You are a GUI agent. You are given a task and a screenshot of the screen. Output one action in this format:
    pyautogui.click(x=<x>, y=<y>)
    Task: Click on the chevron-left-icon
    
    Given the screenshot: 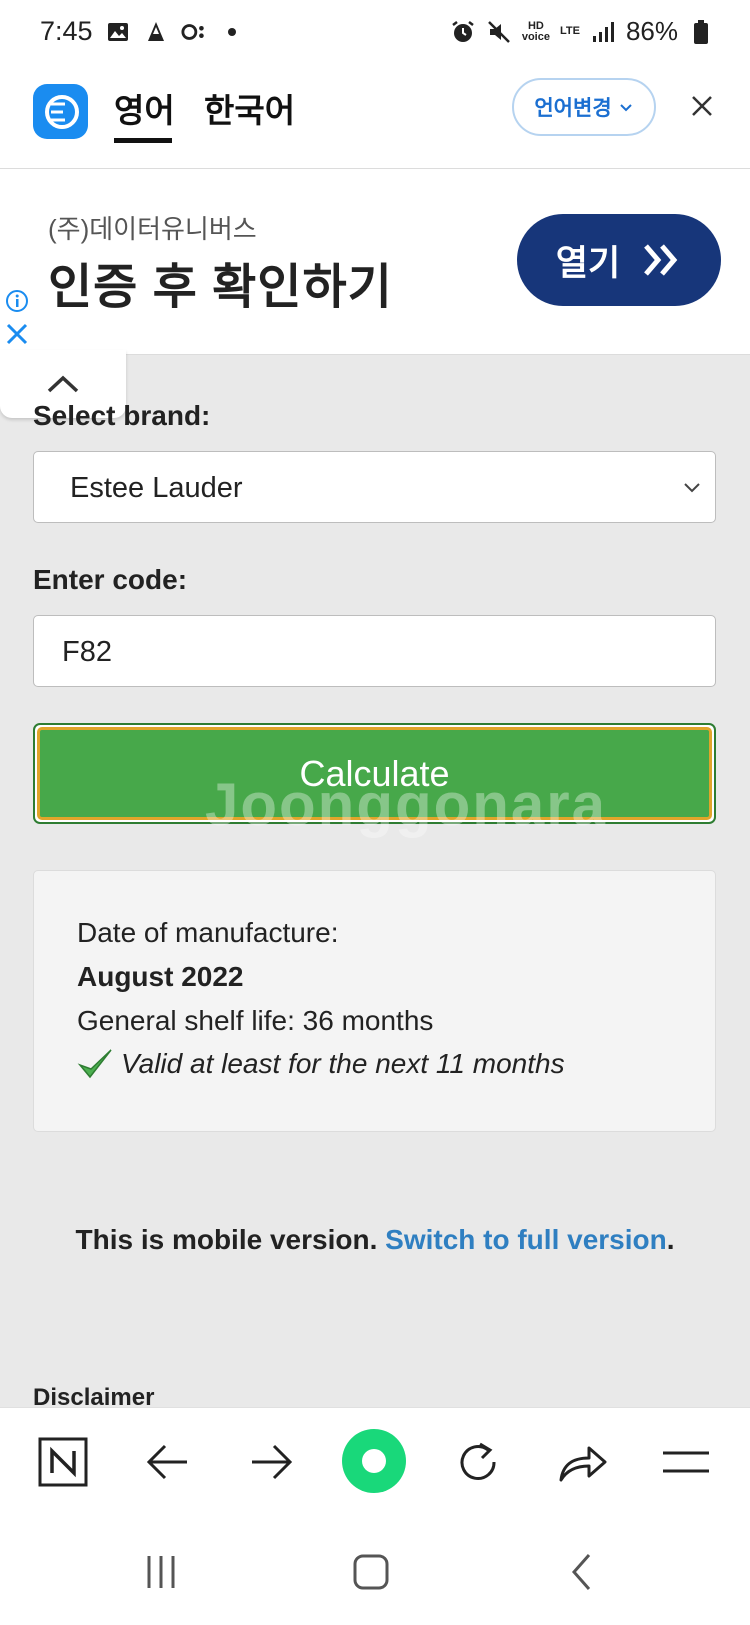 What is the action you would take?
    pyautogui.click(x=581, y=1572)
    